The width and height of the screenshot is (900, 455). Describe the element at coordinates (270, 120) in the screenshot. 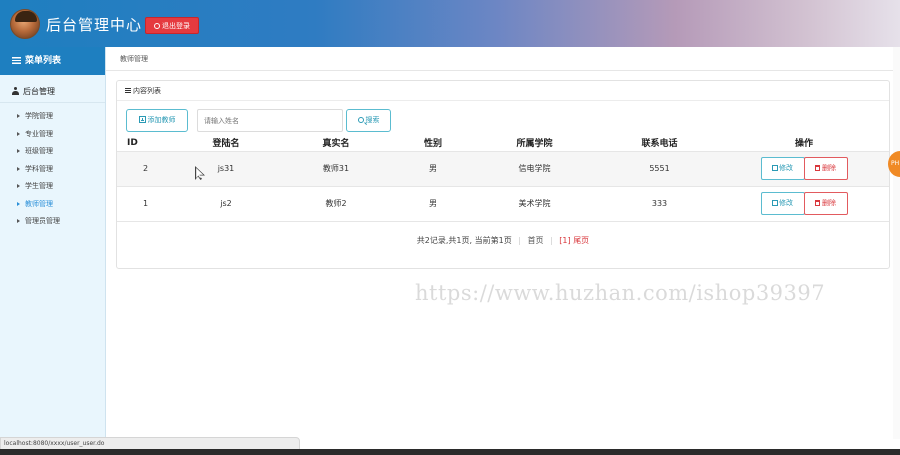

I see `search-input` at that location.